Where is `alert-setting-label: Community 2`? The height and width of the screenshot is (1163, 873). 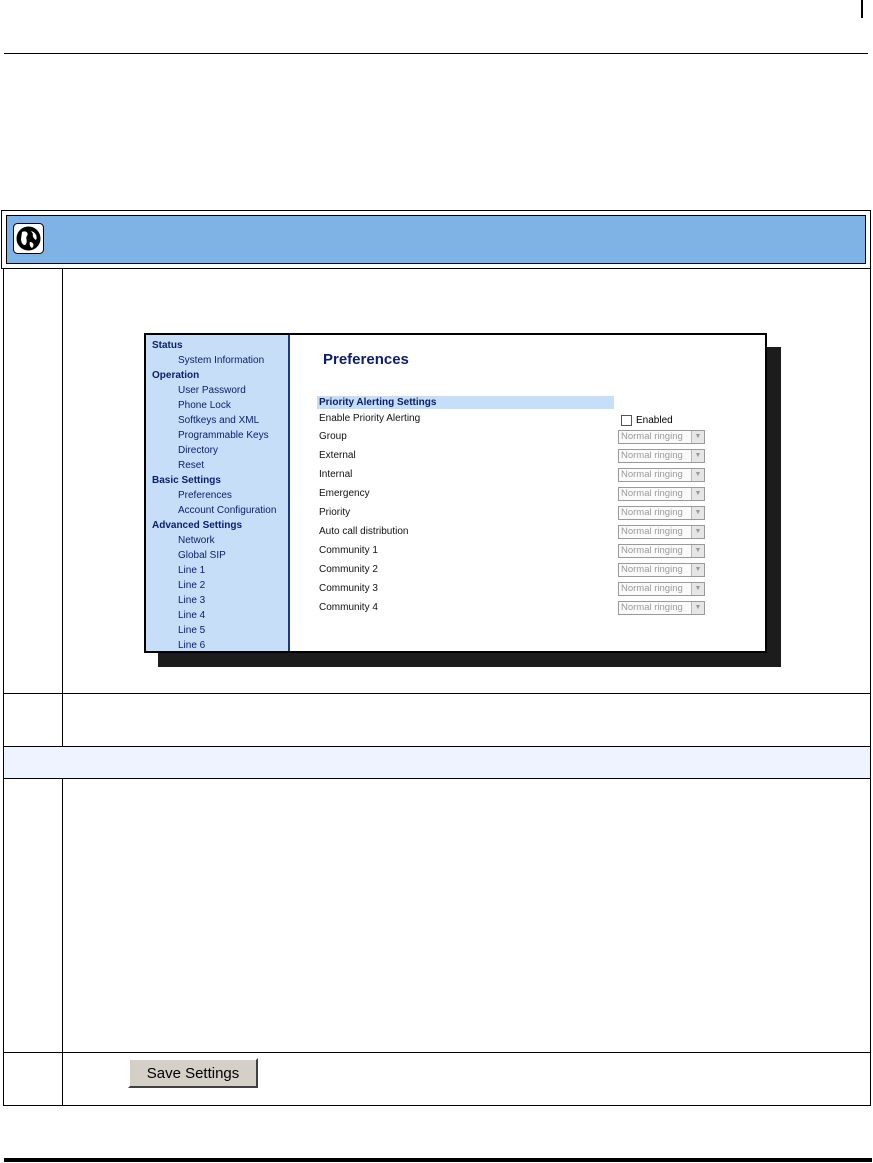
alert-setting-label: Community 2 is located at coordinates (348, 569).